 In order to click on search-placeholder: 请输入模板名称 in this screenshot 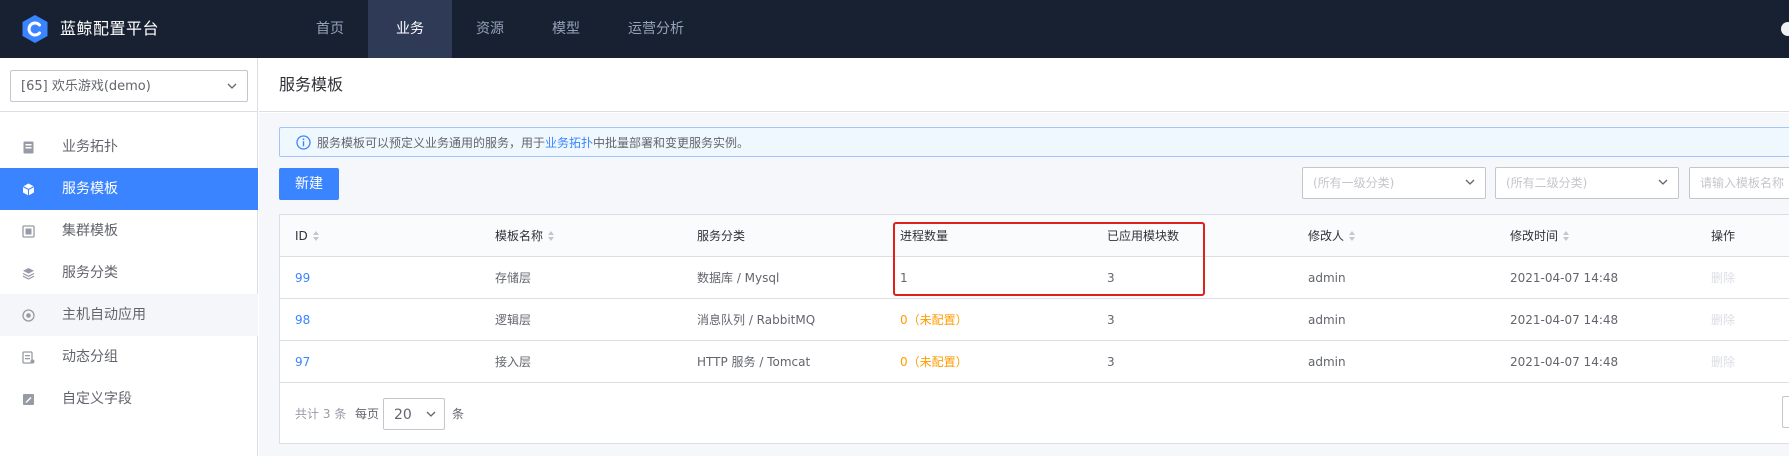, I will do `click(1742, 183)`.